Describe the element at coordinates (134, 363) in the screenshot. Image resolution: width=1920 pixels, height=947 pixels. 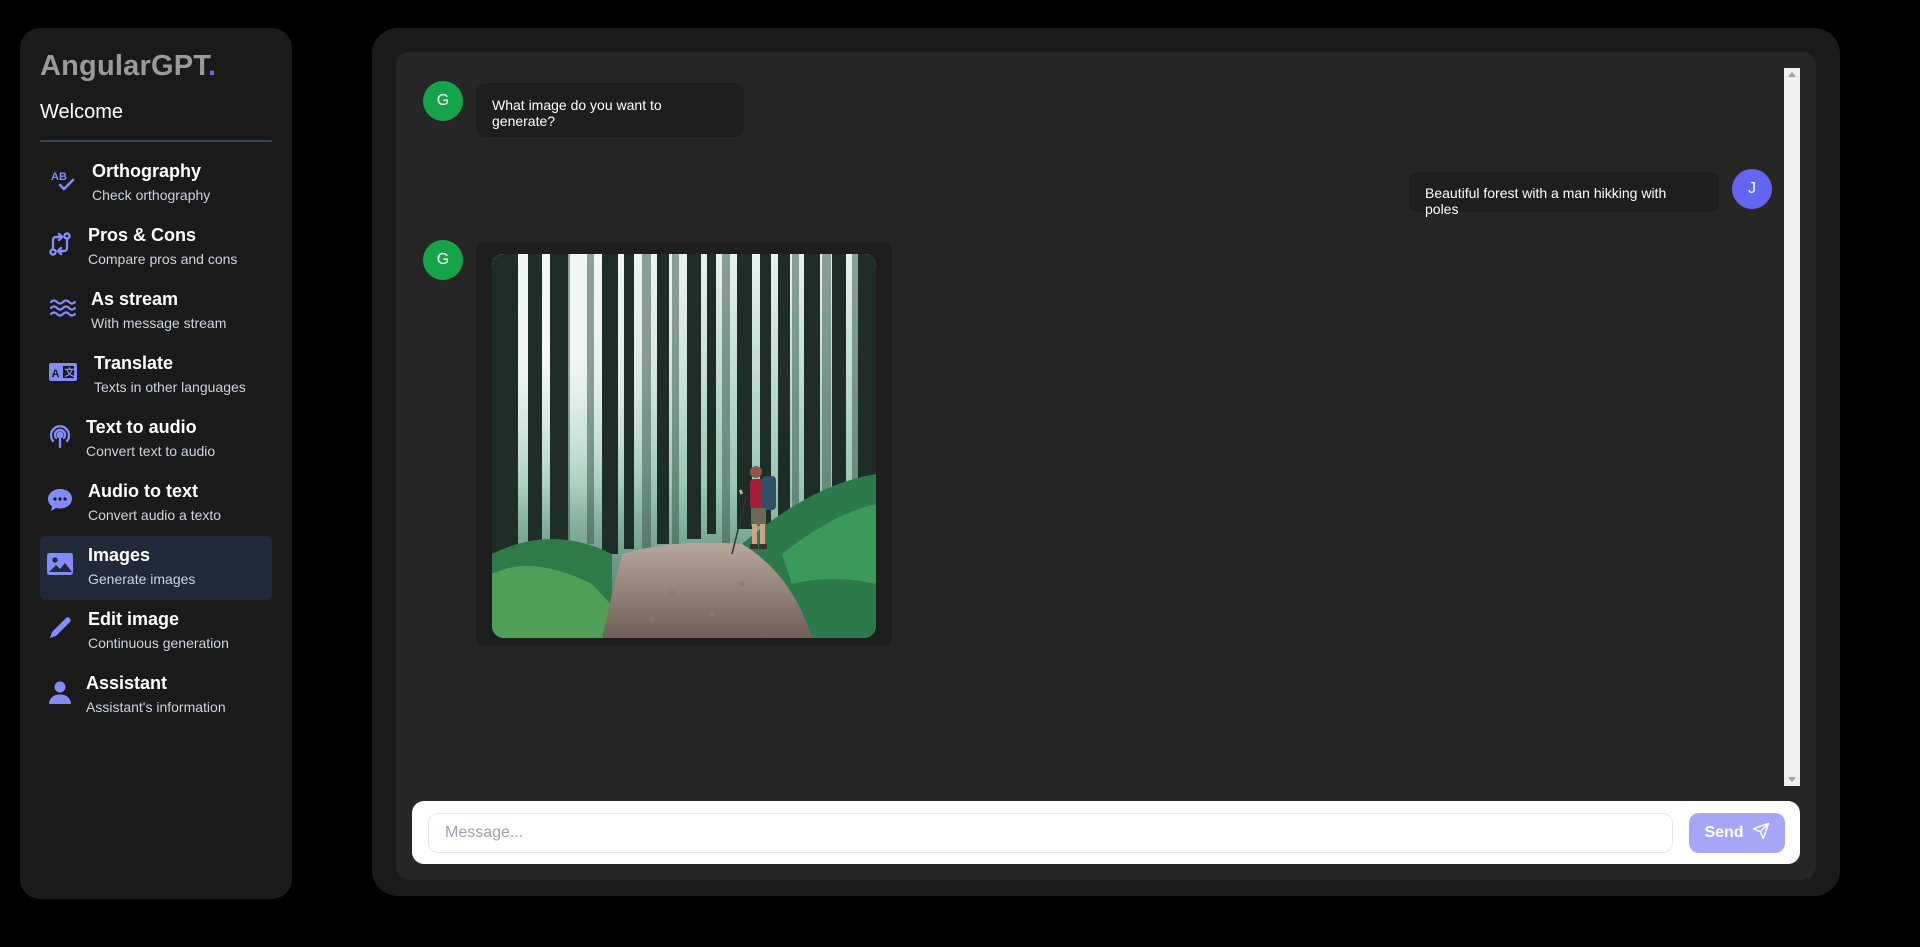
I see `sidebar-item-title: Translate` at that location.